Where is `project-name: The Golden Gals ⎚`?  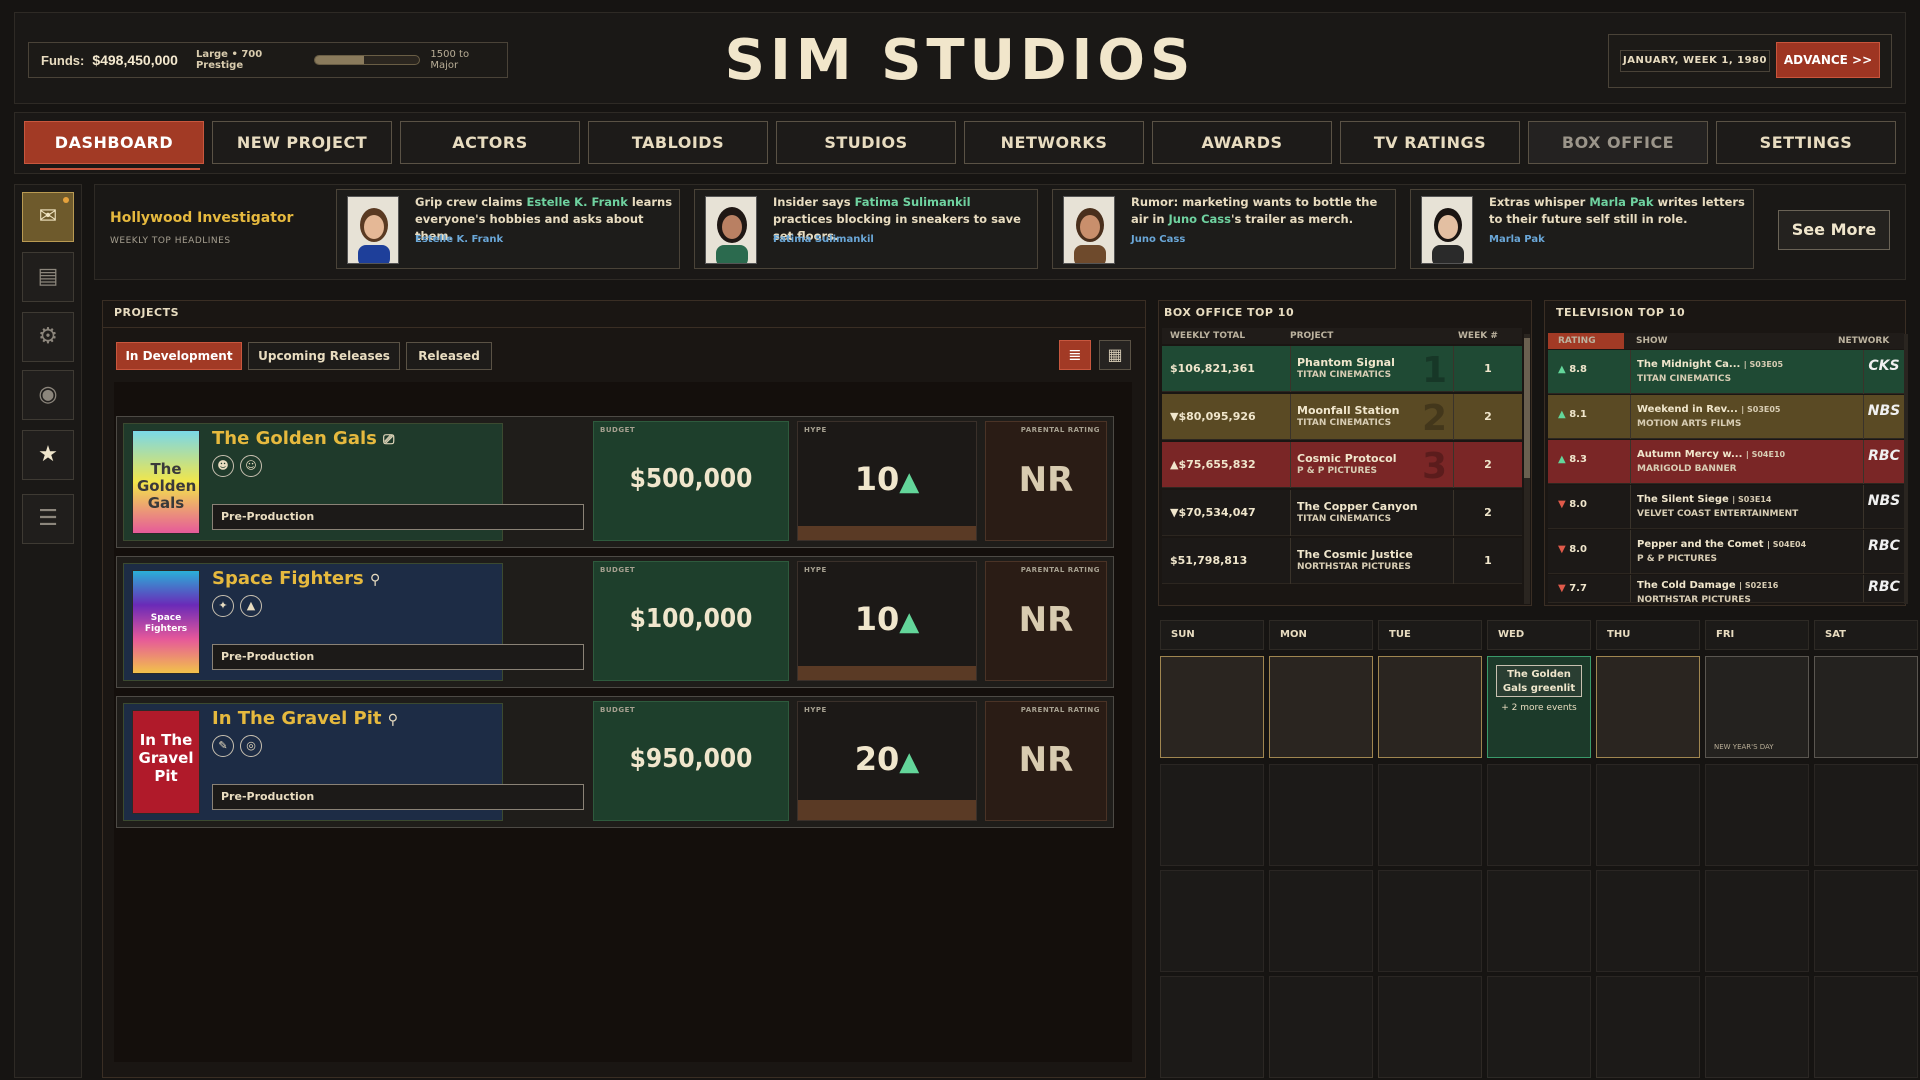 project-name: The Golden Gals ⎚ is located at coordinates (303, 438).